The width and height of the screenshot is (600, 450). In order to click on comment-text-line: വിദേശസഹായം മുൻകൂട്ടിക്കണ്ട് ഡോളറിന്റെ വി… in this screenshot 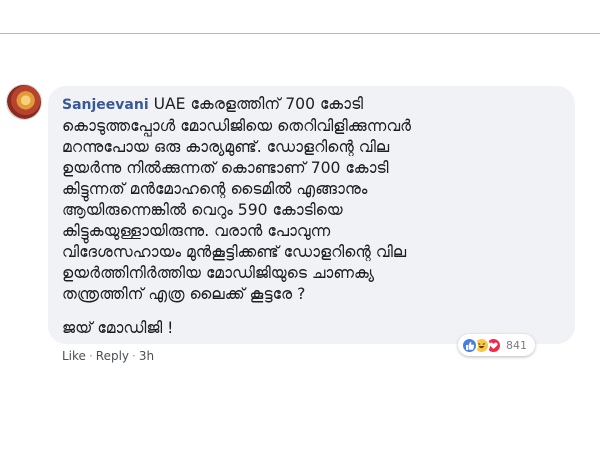, I will do `click(234, 252)`.